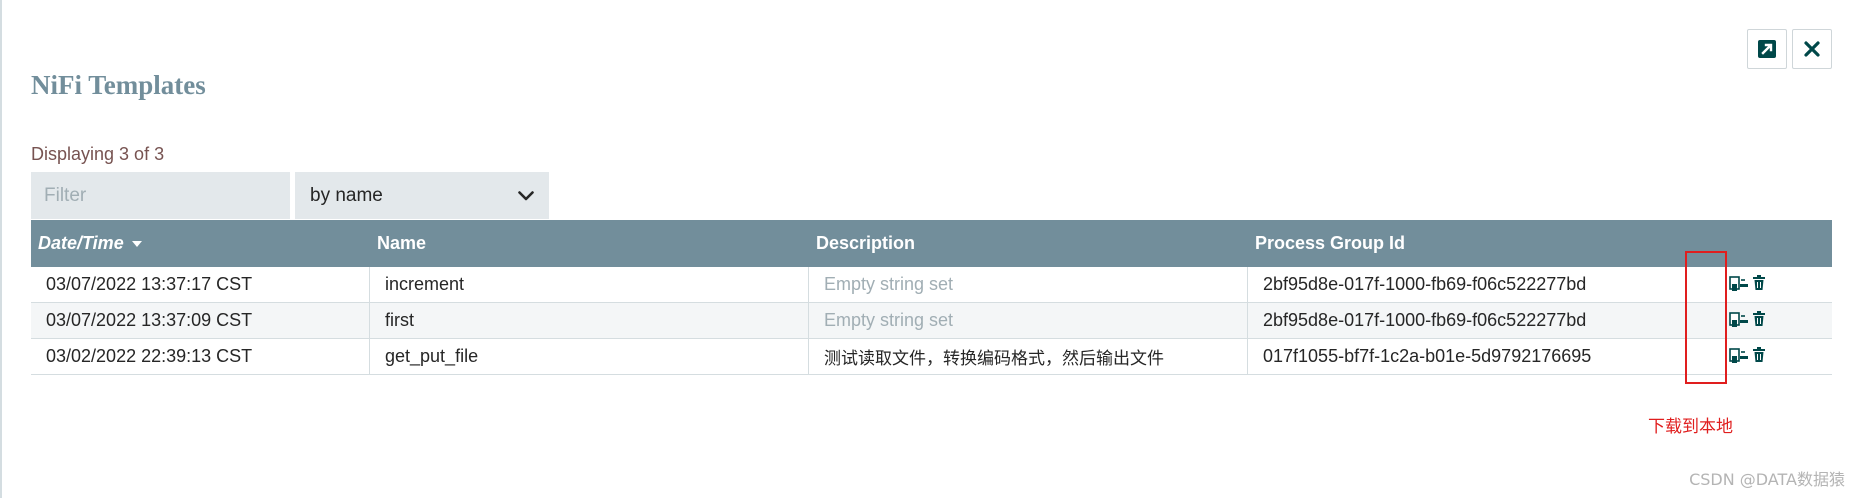 The height and width of the screenshot is (498, 1860). I want to click on cell-datetime: 03/02/2022 22:39:13 CST, so click(200, 356).